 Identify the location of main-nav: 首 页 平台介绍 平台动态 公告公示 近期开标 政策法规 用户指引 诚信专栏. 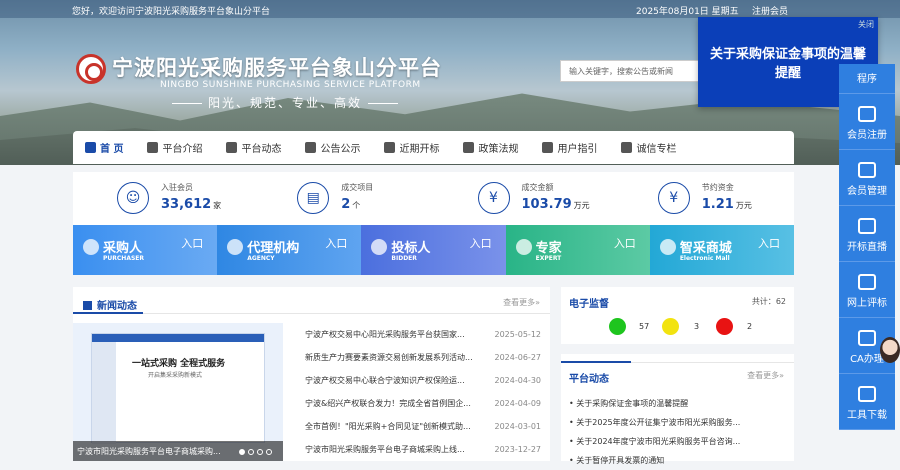
(433, 147).